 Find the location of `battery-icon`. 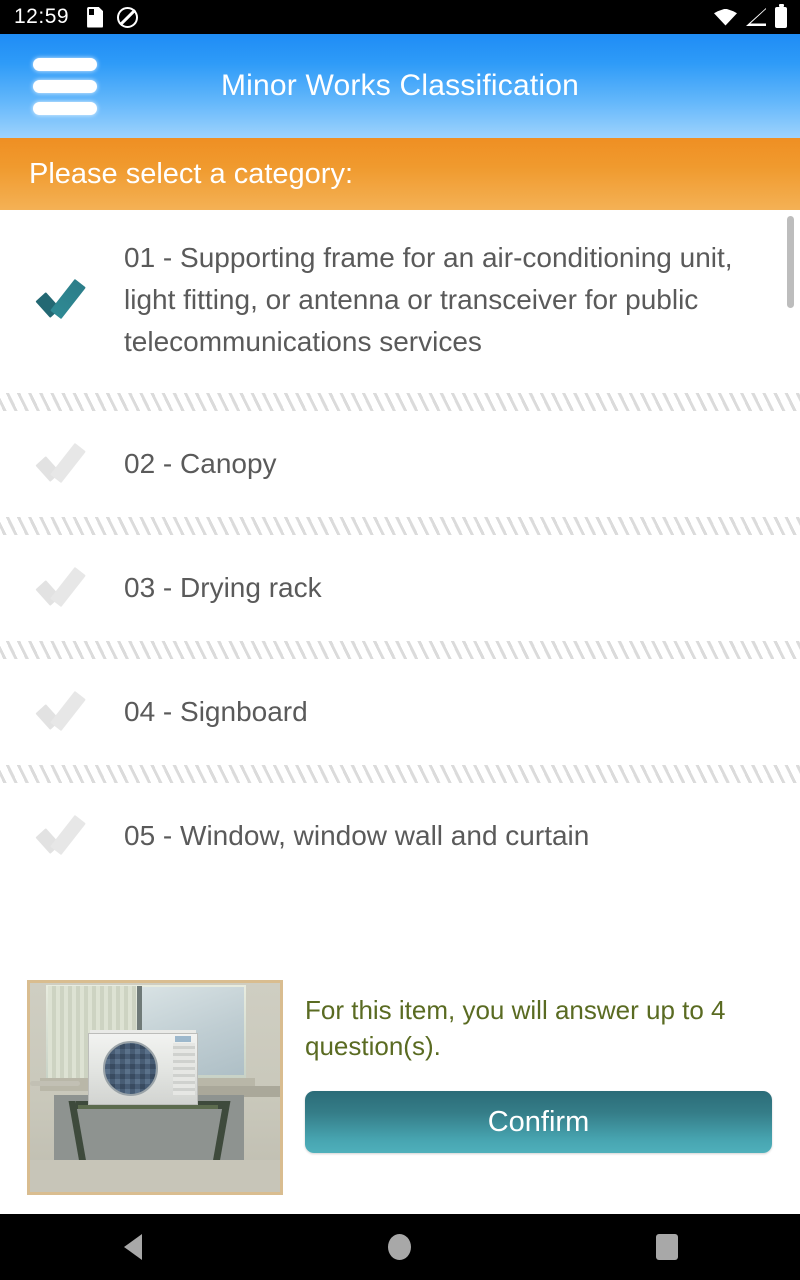

battery-icon is located at coordinates (781, 15).